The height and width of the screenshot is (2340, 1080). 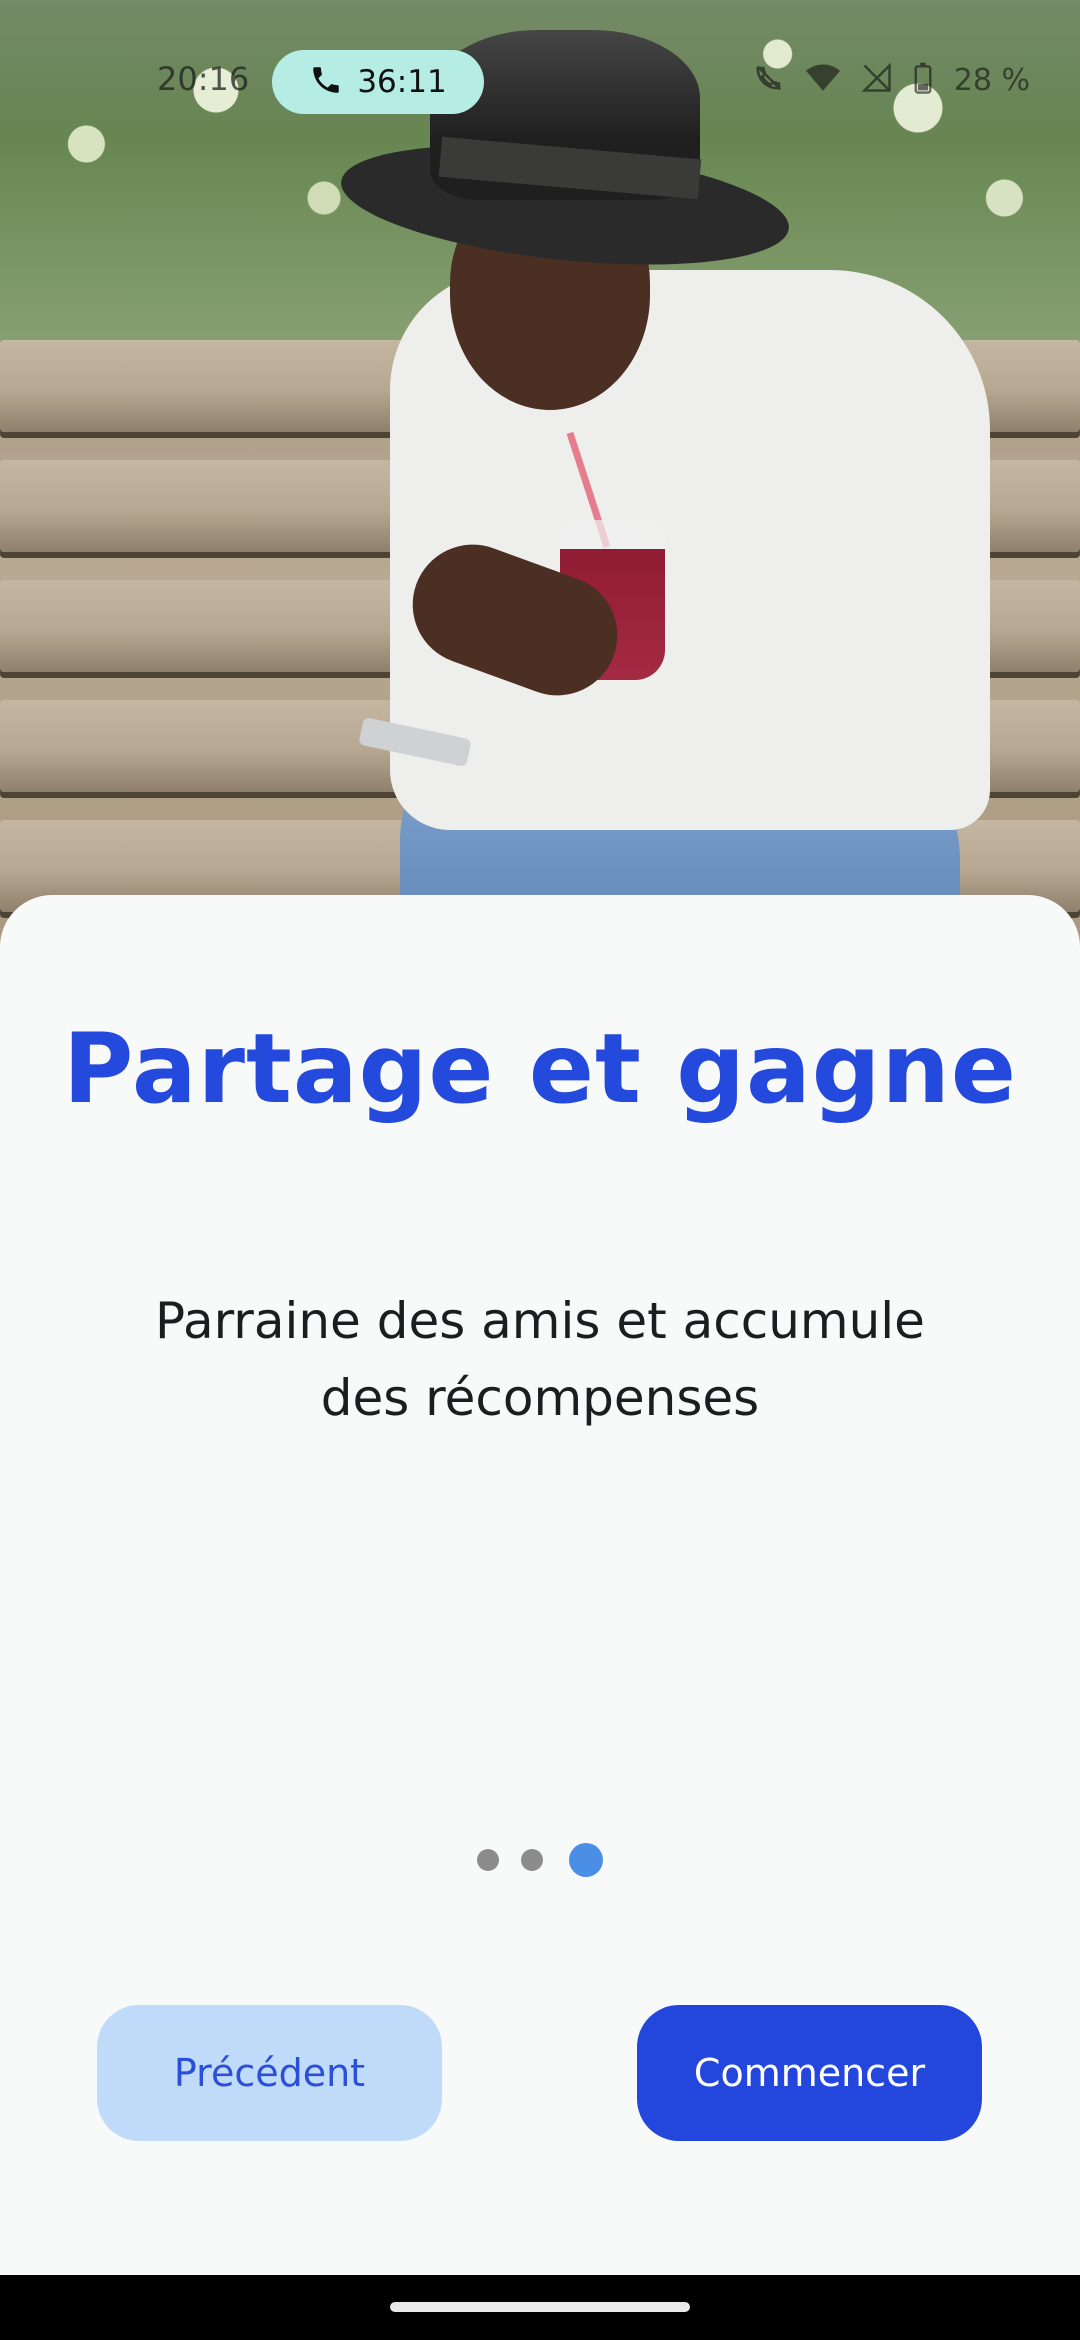 What do you see at coordinates (540, 1069) in the screenshot?
I see `onboarding-title: Partage et gagne` at bounding box center [540, 1069].